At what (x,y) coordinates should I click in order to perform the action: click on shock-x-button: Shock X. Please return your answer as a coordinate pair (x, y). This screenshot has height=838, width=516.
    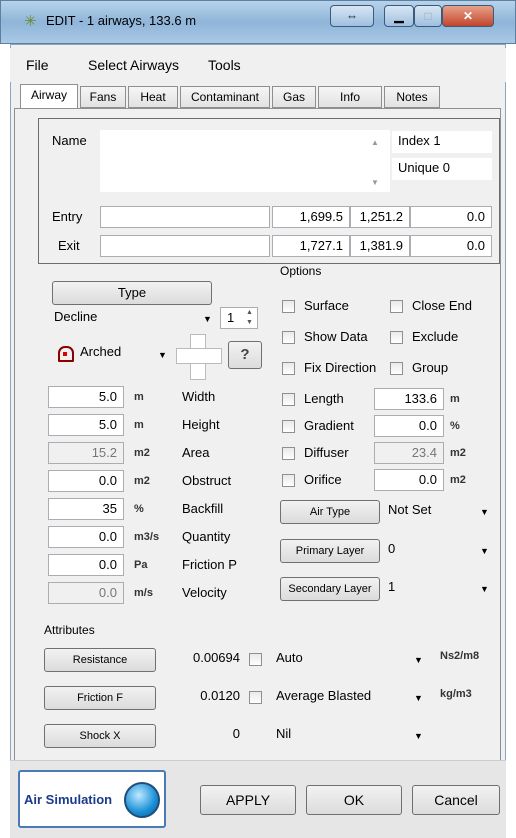
    Looking at the image, I should click on (100, 736).